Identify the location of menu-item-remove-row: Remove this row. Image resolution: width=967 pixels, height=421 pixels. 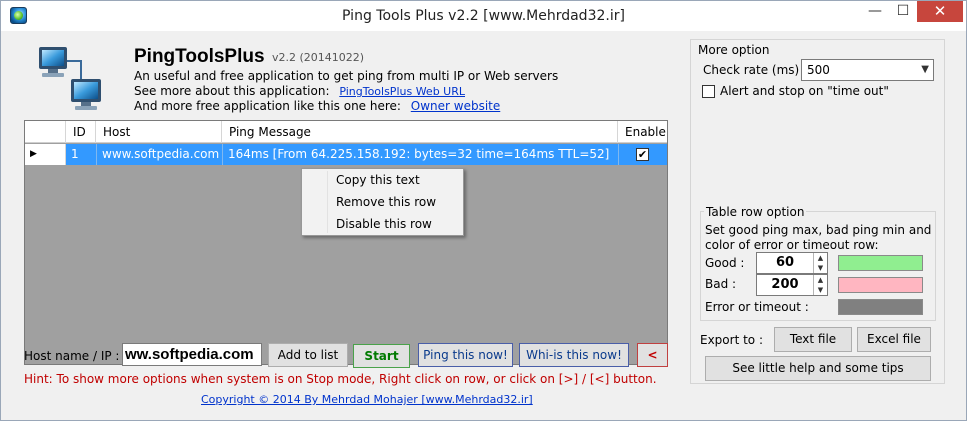
(386, 202).